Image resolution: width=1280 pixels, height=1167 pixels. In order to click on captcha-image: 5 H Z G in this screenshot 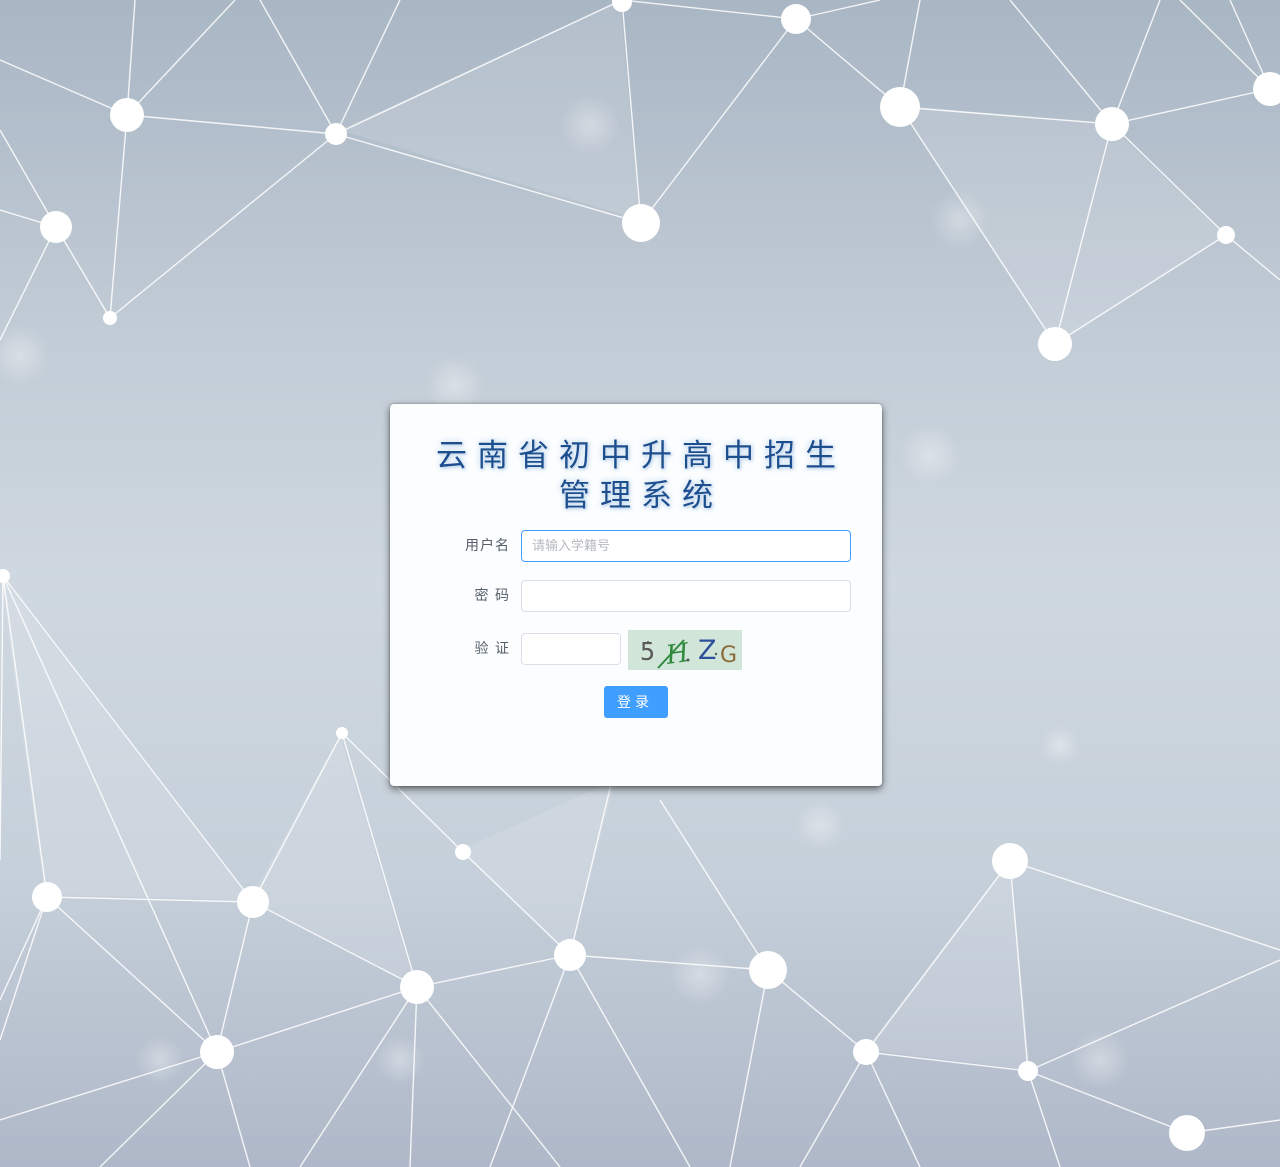, I will do `click(685, 650)`.